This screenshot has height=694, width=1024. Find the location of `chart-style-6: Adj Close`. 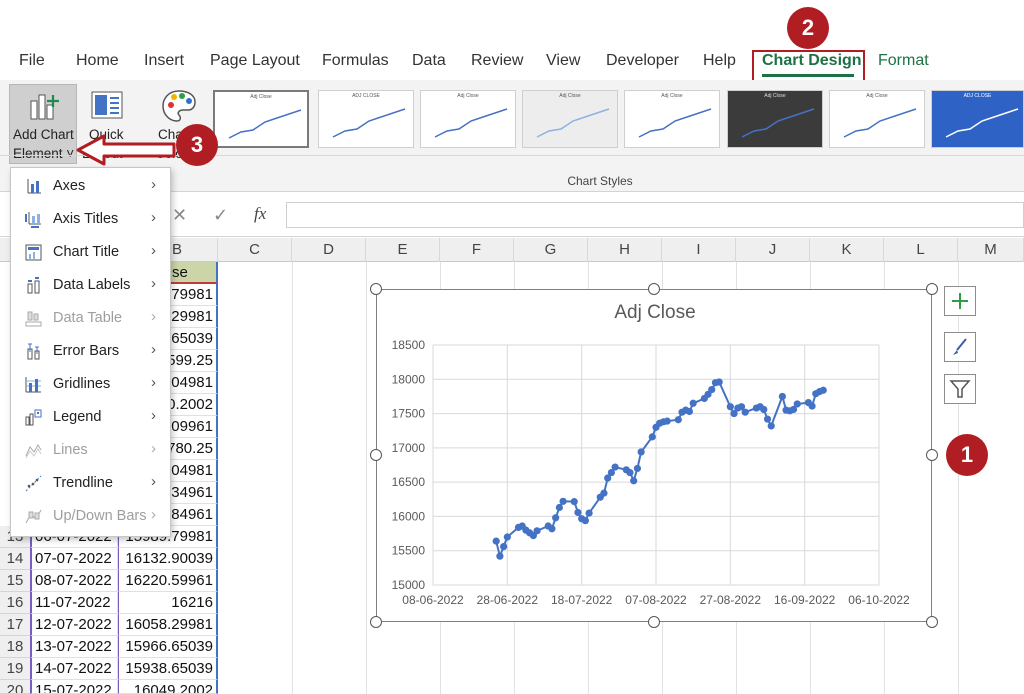

chart-style-6: Adj Close is located at coordinates (775, 119).